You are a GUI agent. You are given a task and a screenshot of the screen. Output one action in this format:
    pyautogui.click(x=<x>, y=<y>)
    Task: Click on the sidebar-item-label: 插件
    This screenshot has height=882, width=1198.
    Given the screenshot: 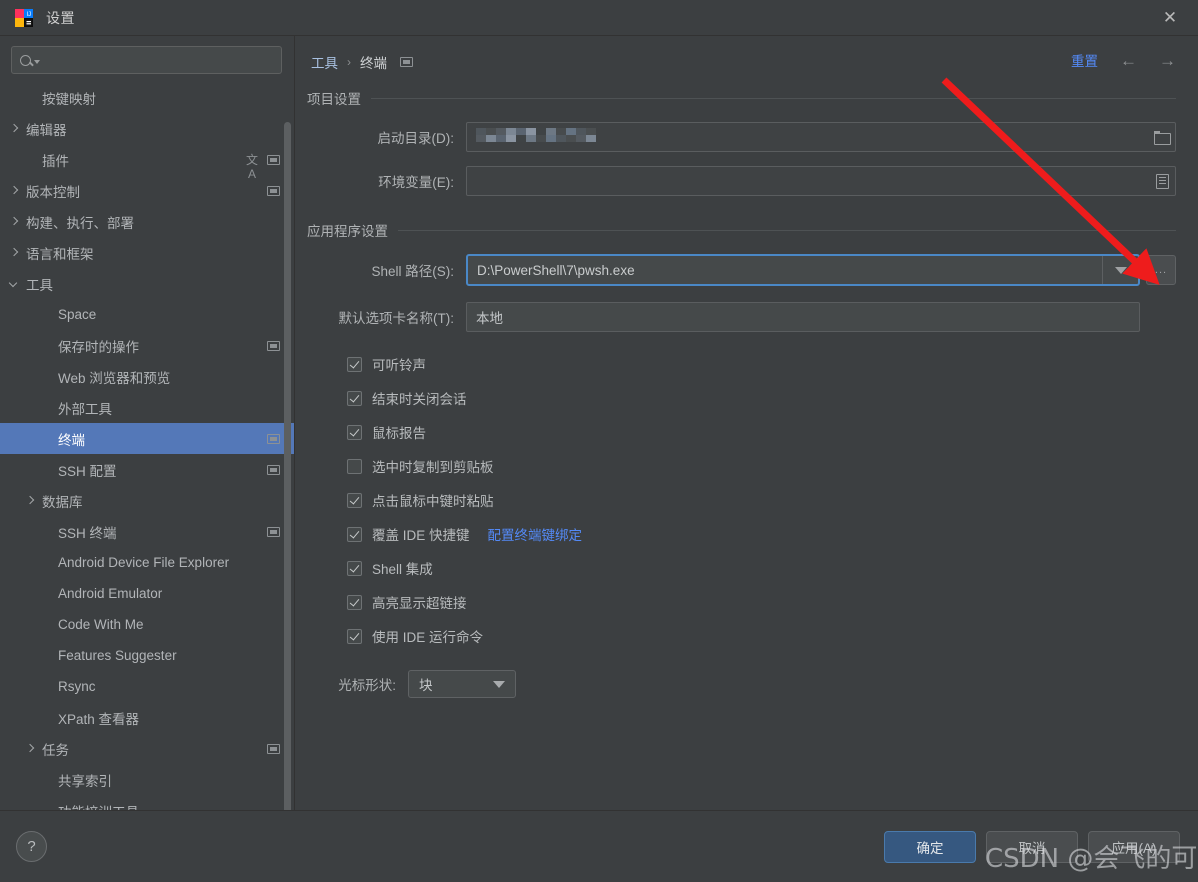 What is the action you would take?
    pyautogui.click(x=55, y=161)
    